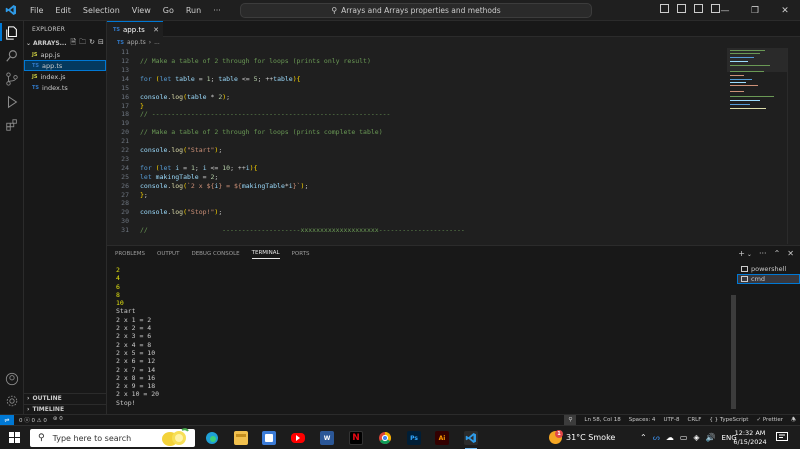 The height and width of the screenshot is (449, 800). Describe the element at coordinates (327, 438) in the screenshot. I see `word-icon: W` at that location.